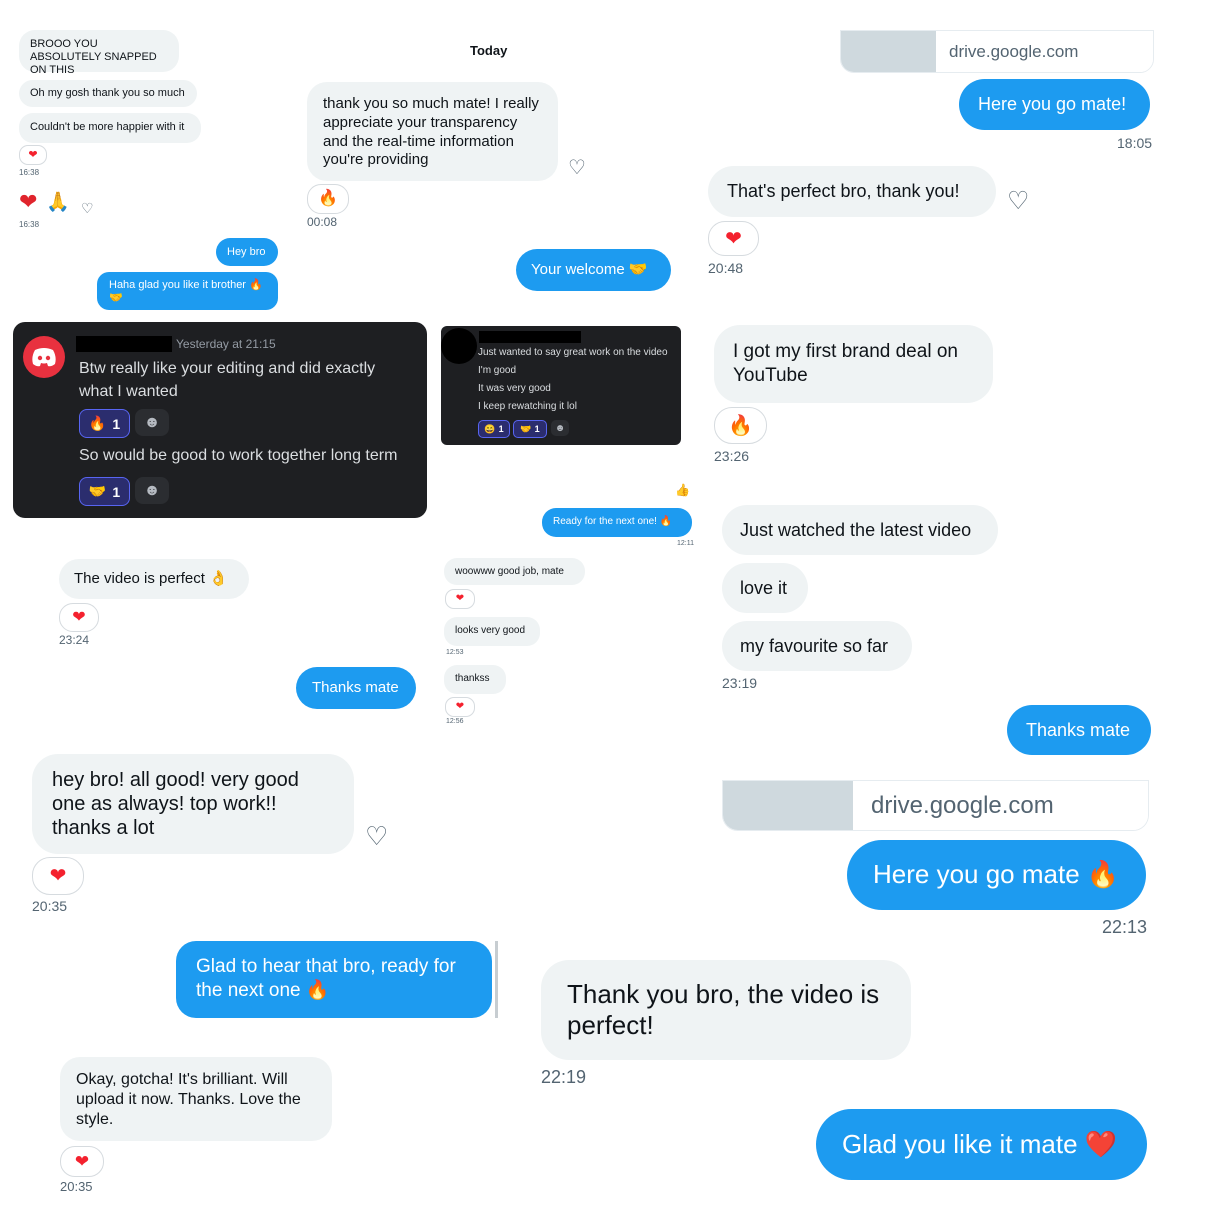 This screenshot has height=1211, width=1211. Describe the element at coordinates (472, 678) in the screenshot. I see `message-text: thankss` at that location.